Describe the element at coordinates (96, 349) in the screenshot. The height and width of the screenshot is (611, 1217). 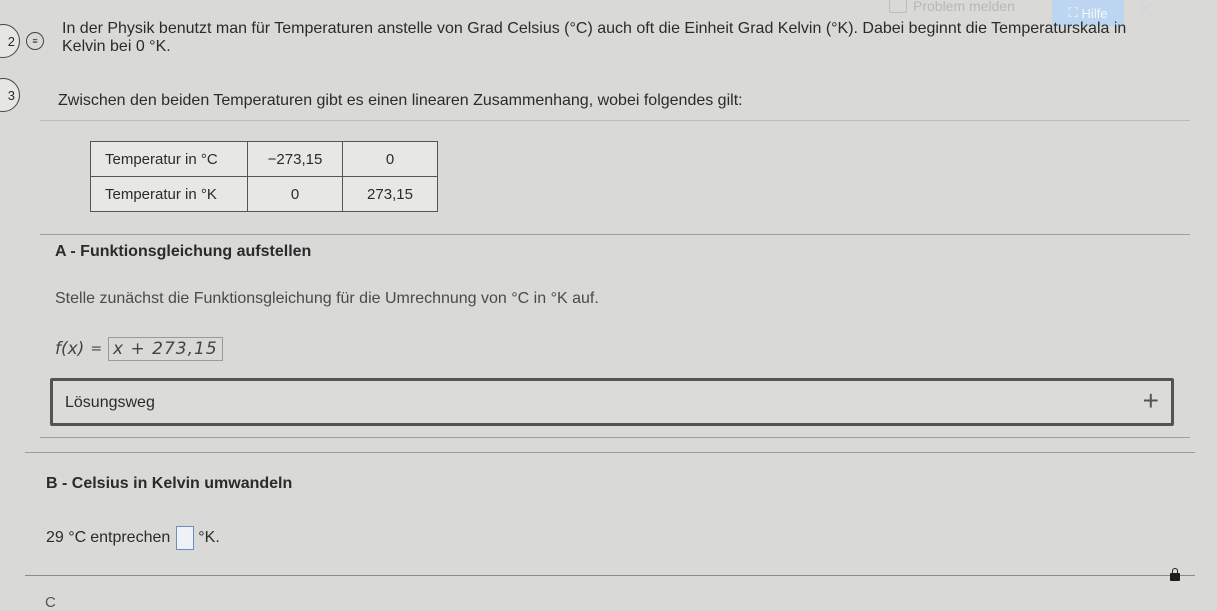
I see `formula-equals: =` at that location.